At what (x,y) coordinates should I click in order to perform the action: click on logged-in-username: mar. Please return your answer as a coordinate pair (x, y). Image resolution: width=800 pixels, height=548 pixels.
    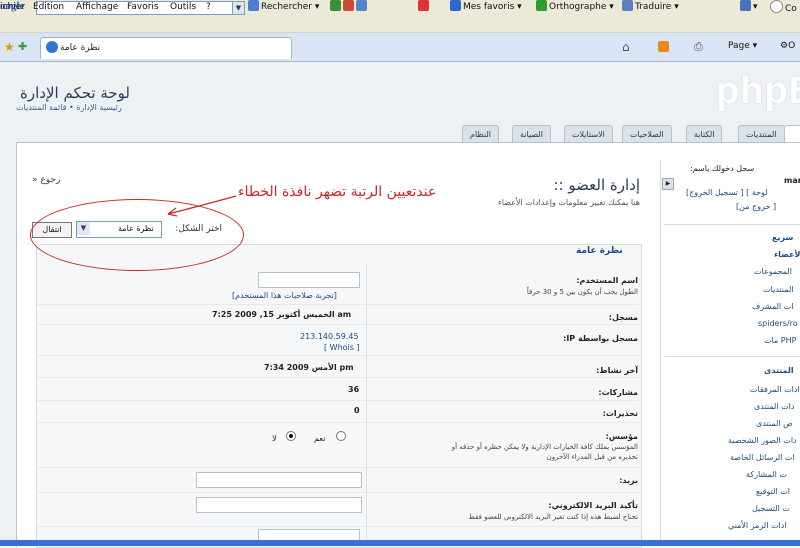
    Looking at the image, I should click on (792, 180).